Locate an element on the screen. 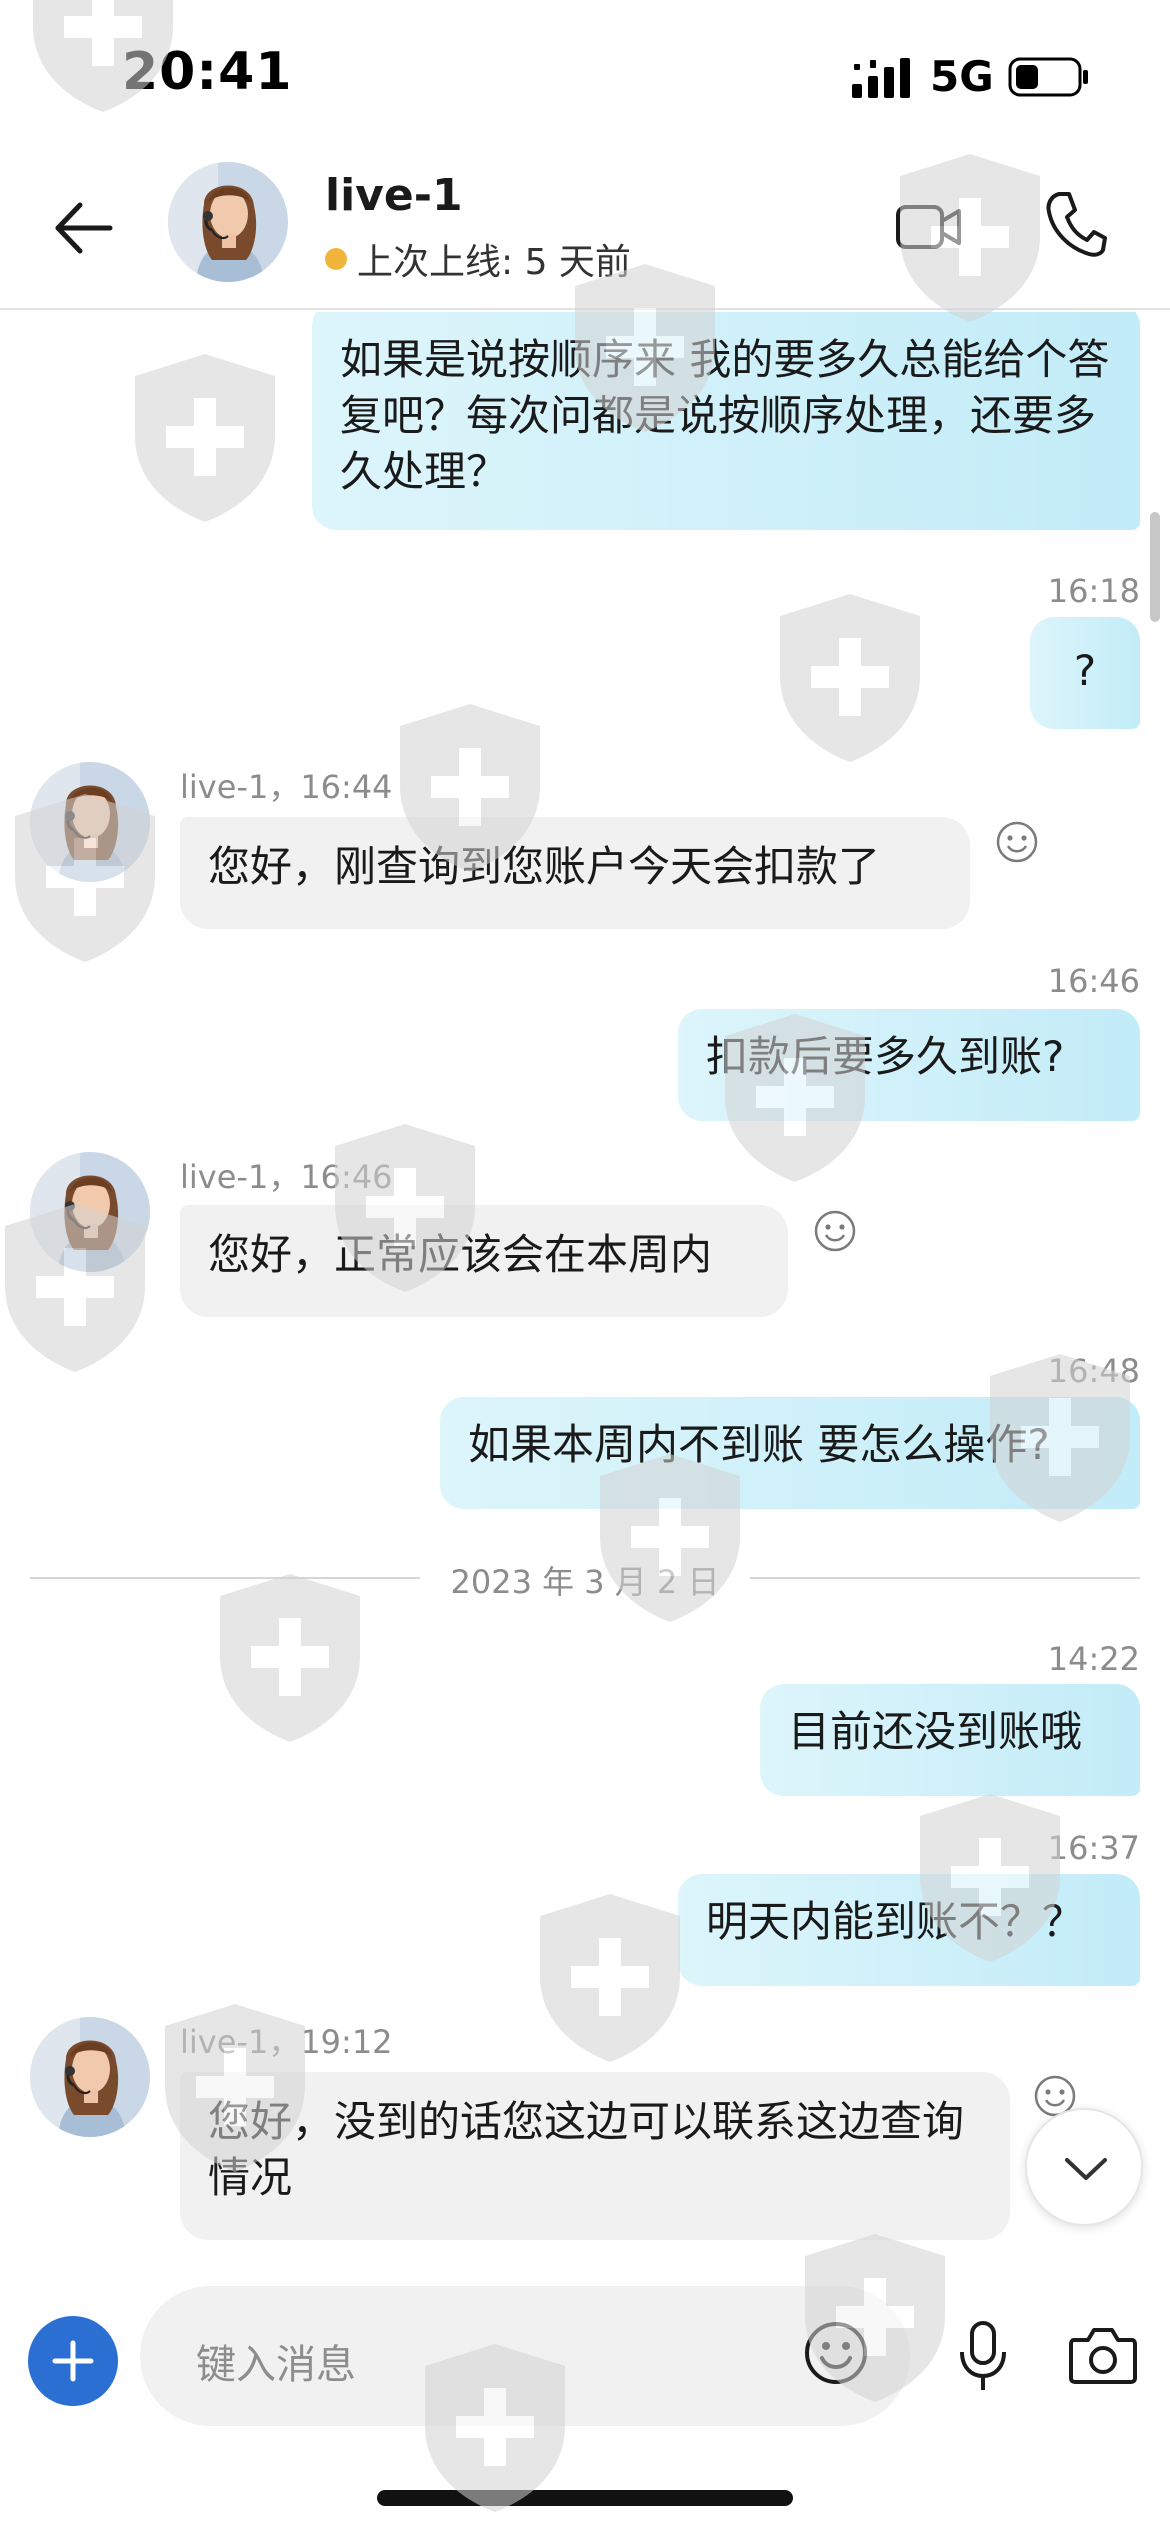 The width and height of the screenshot is (1170, 2532). message-bubble-outgoing: 扣款后要多久到账? is located at coordinates (909, 1065).